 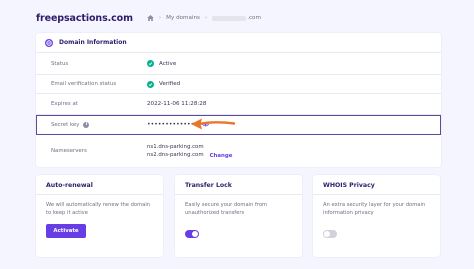 I want to click on status-value-wrap: Active, so click(x=161, y=63).